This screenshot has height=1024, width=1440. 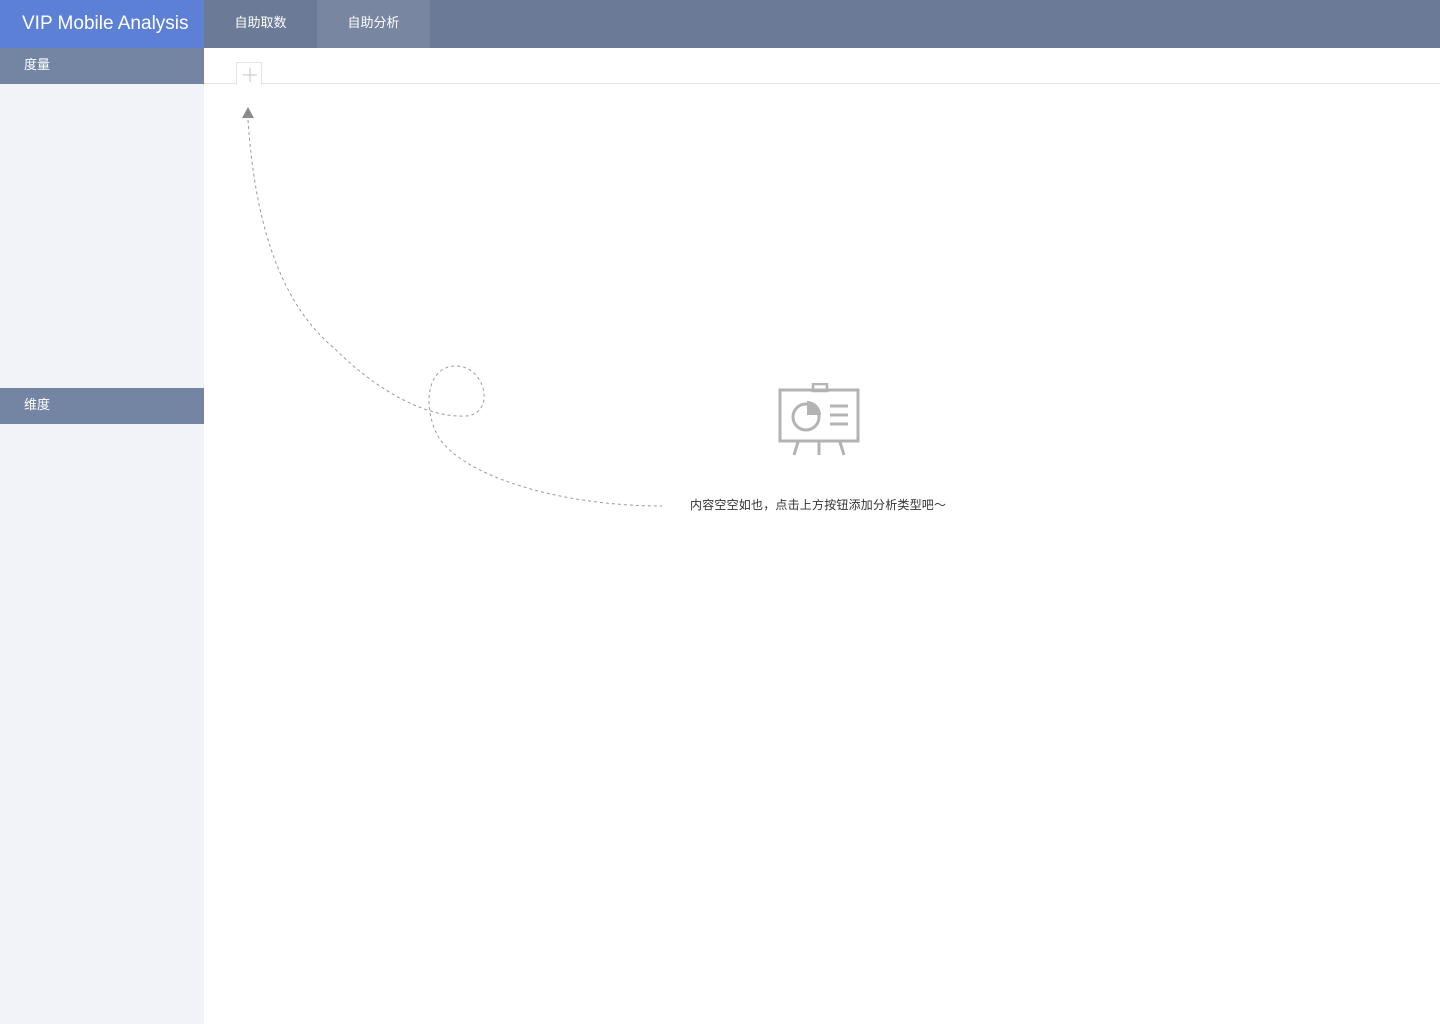 I want to click on top-nav-bar: VIP Mobile Analysis 自助取数 自助分析, so click(x=720, y=24).